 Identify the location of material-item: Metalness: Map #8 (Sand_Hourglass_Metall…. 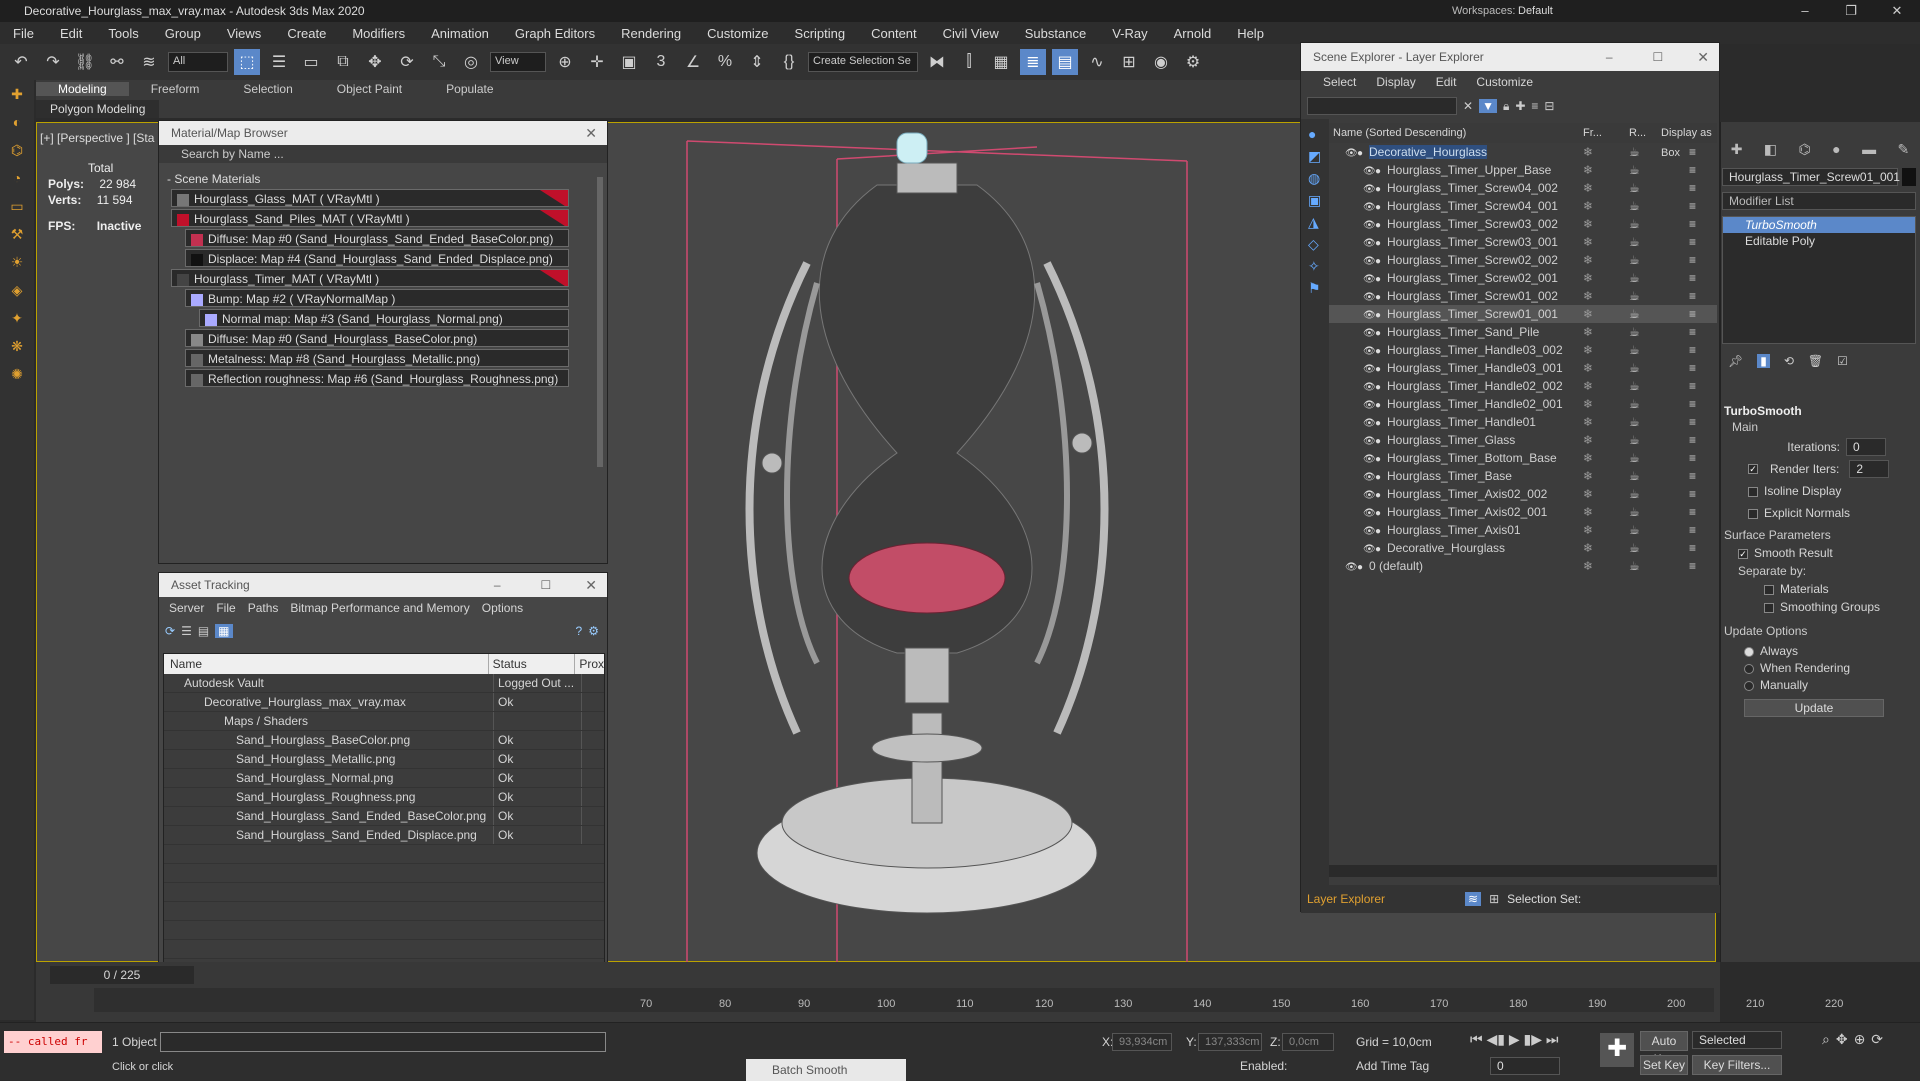
(377, 358).